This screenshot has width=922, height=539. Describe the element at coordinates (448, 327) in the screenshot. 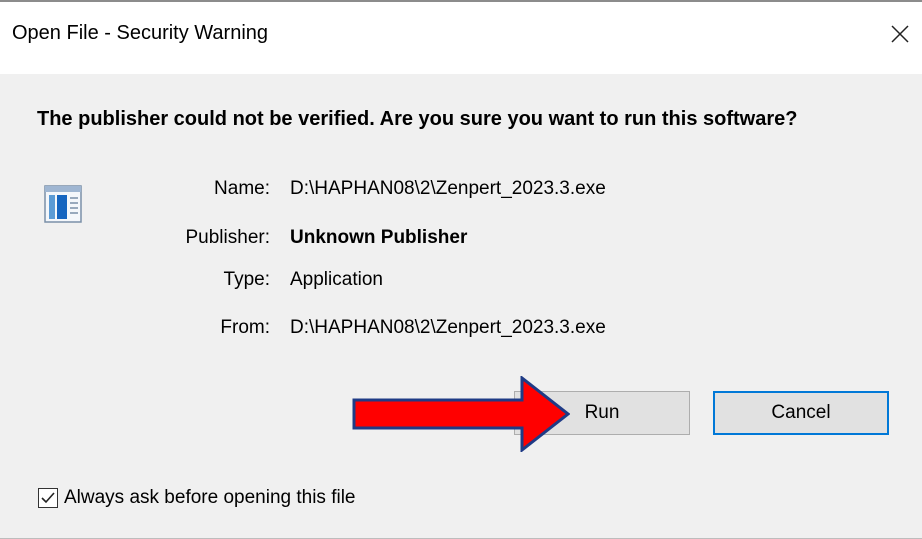

I see `from-value: D:\HAPHAN08\2\Zenpert_2023.3.exe` at that location.